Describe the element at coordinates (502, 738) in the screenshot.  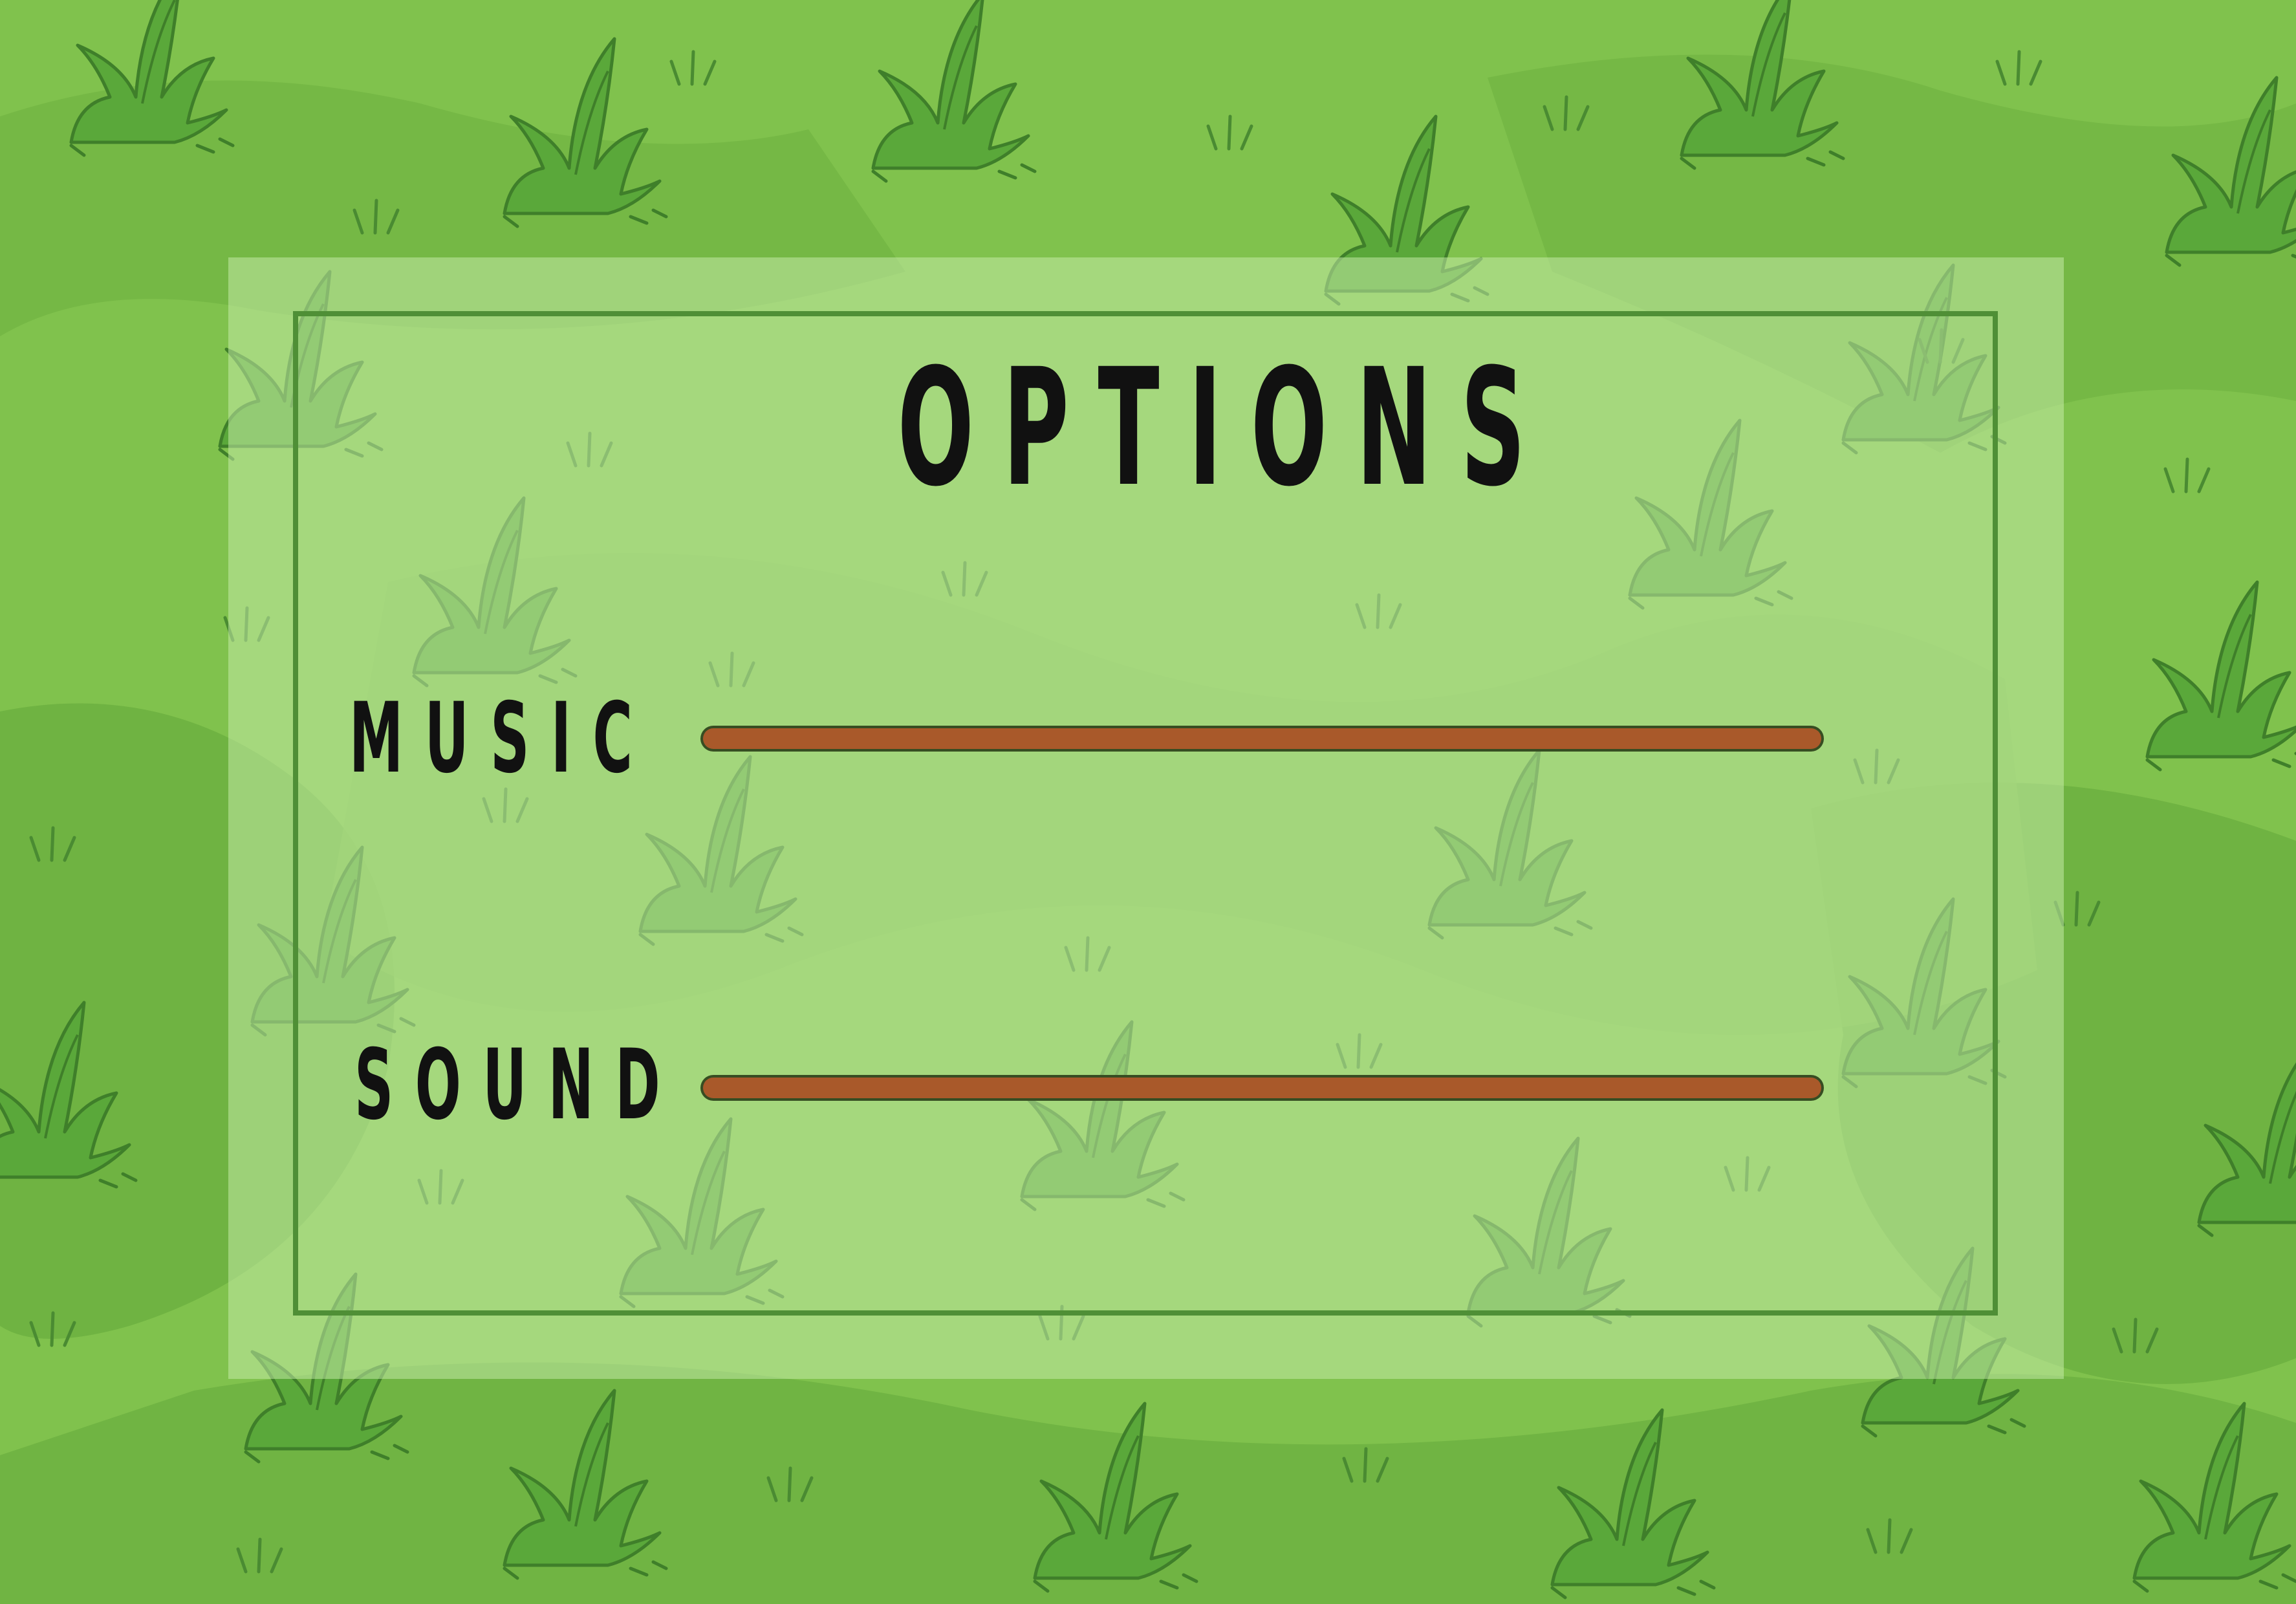
I see `music-label: MUSIC` at that location.